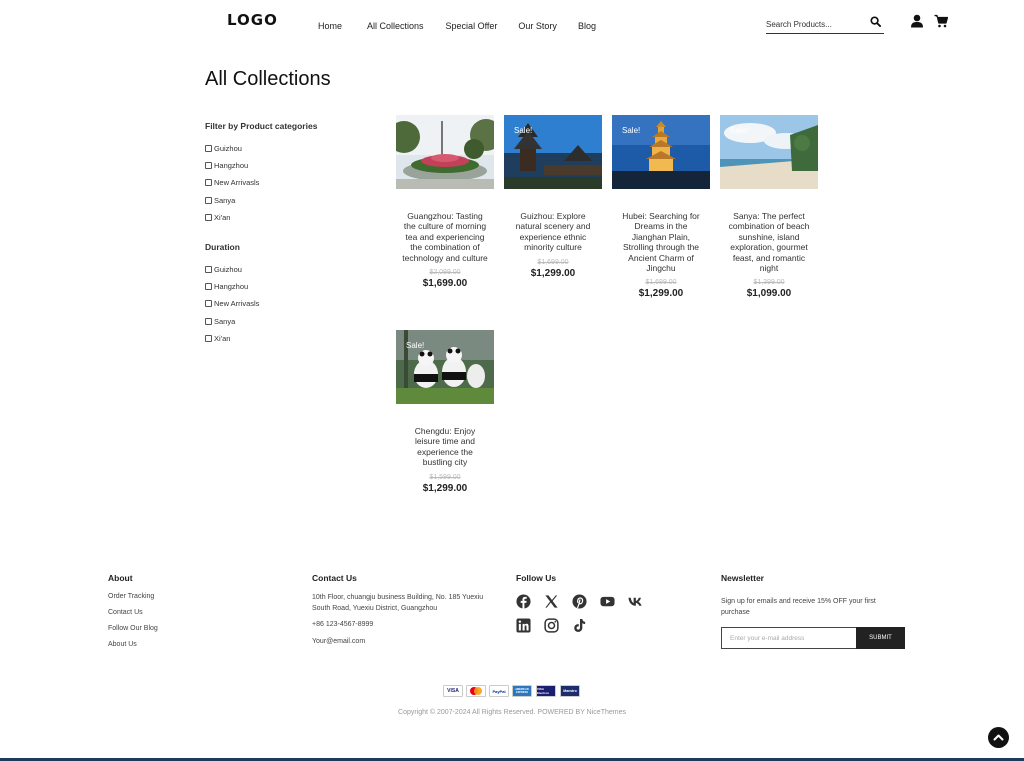 The height and width of the screenshot is (761, 1024). What do you see at coordinates (252, 20) in the screenshot?
I see `site-logo: LOGO` at bounding box center [252, 20].